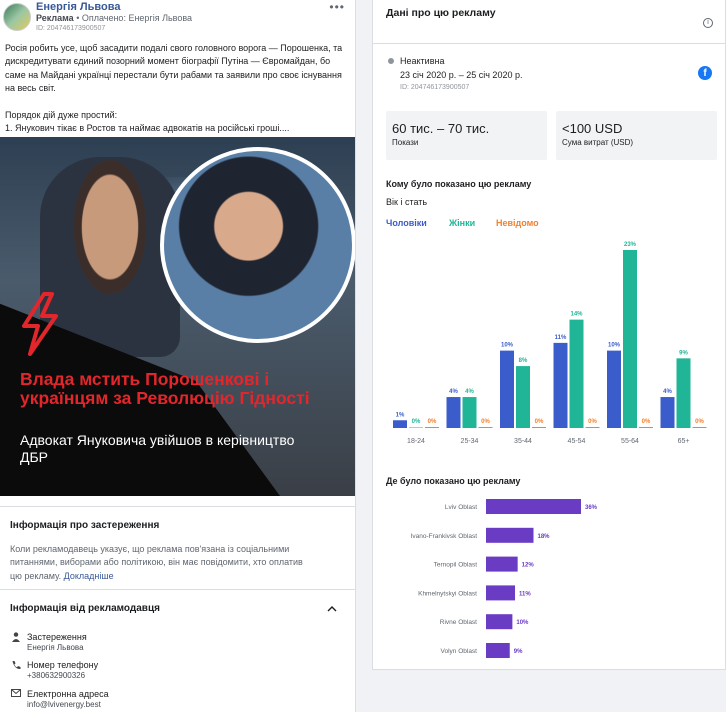  Describe the element at coordinates (461, 75) in the screenshot. I see `run-dates: 23 січ 2020 р. – 25 січ 2020 р.` at that location.